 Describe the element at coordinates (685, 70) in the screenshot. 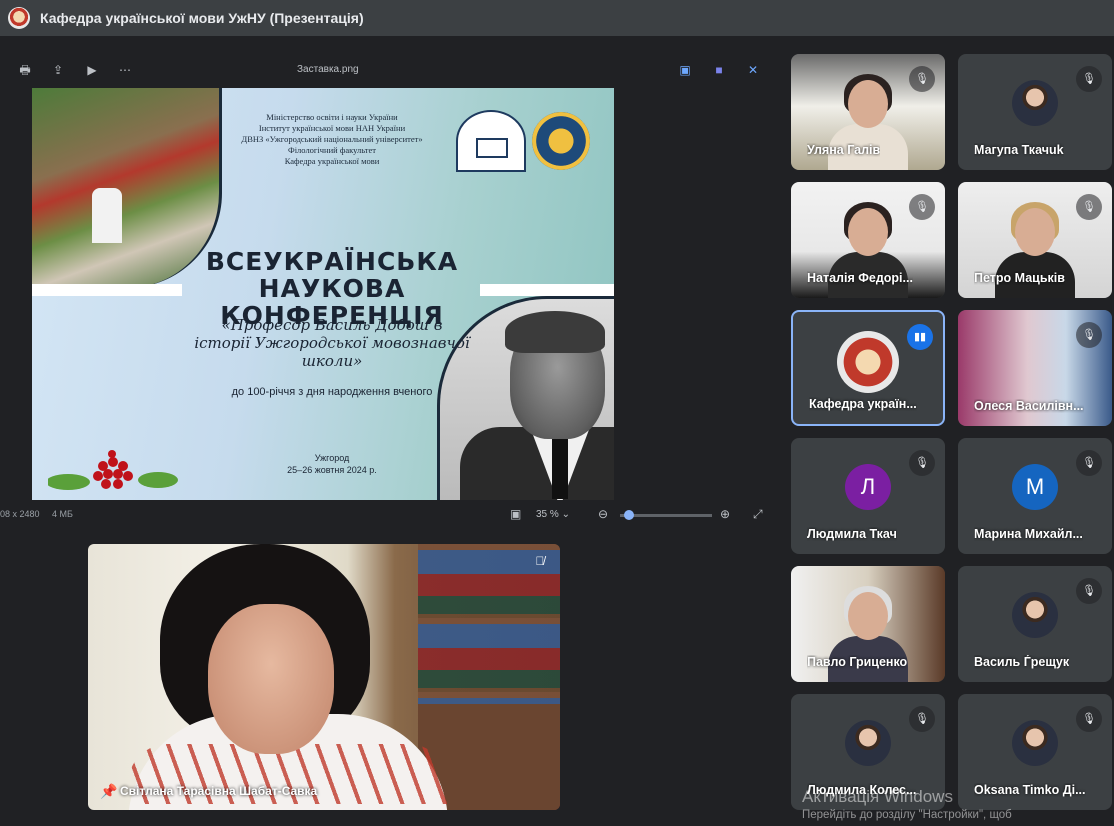

I see `image-edit-icon: ▣` at that location.